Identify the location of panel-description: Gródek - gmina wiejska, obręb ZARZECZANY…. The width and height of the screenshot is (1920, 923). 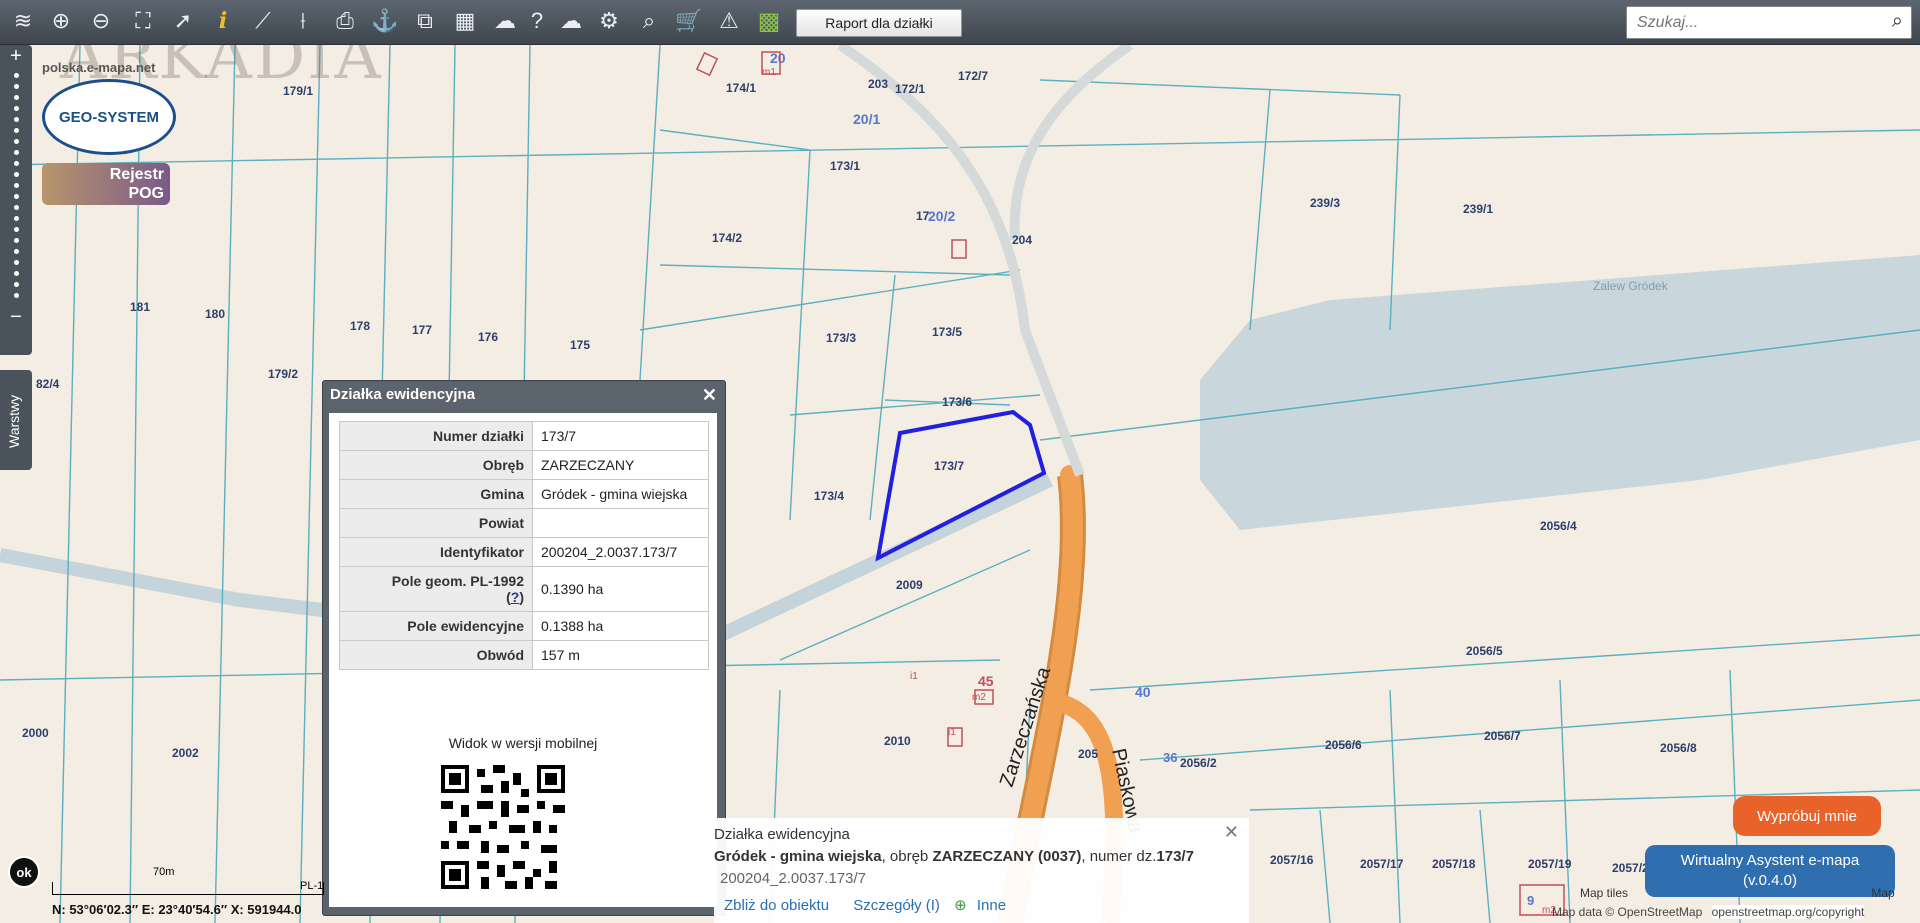
(954, 856).